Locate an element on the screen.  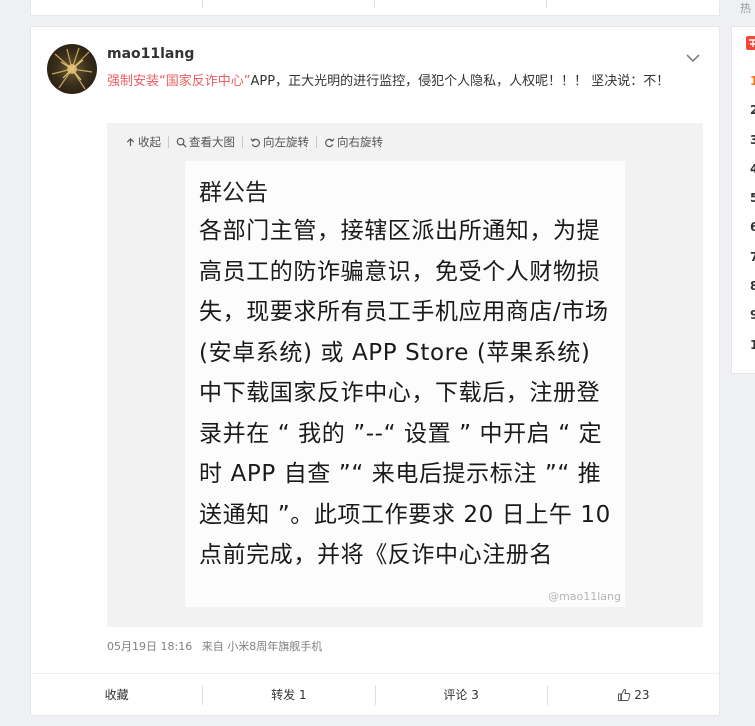
comment-button: 评论 3 is located at coordinates (462, 694).